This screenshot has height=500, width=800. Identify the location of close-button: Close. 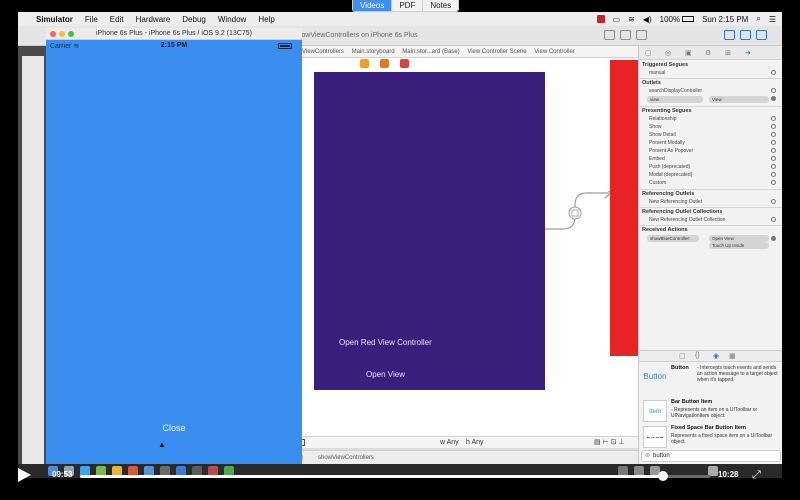
(174, 428).